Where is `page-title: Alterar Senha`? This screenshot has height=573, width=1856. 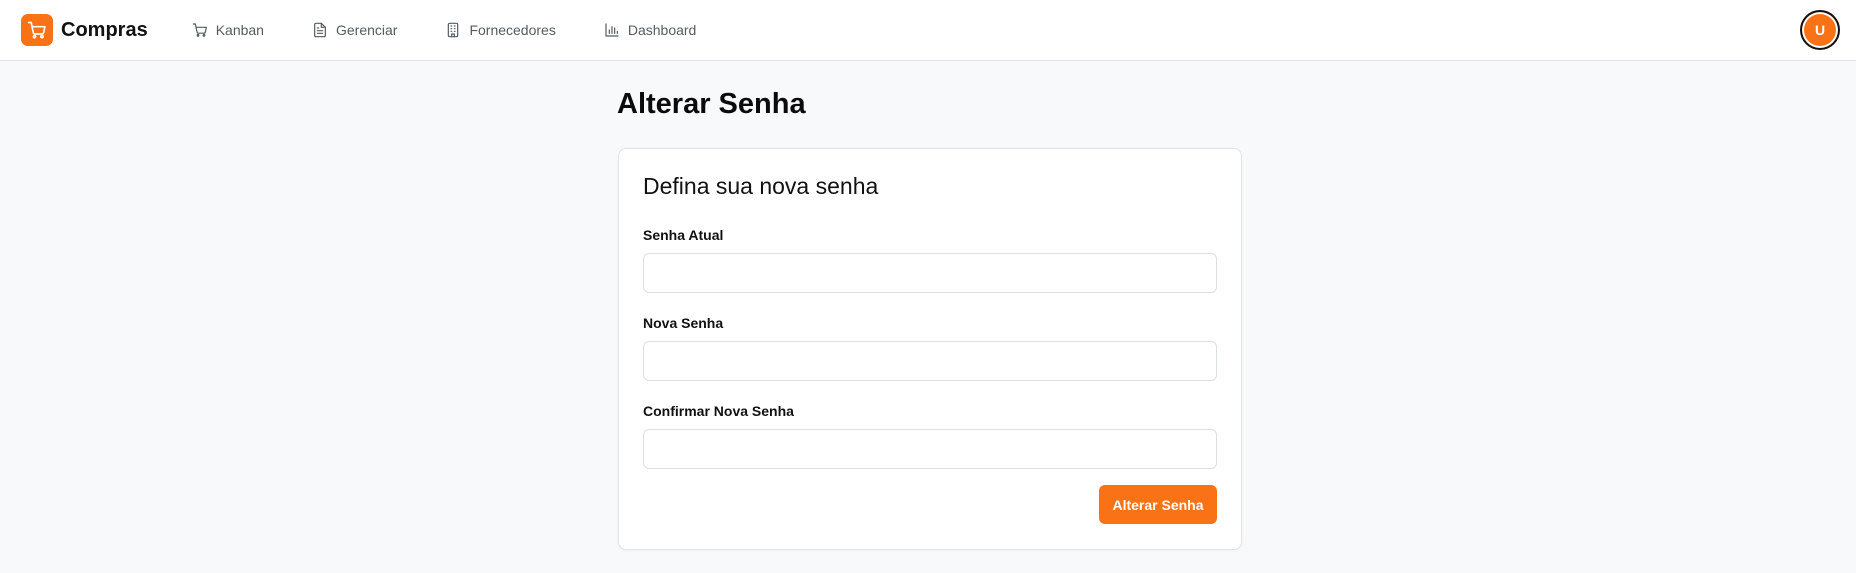
page-title: Alterar Senha is located at coordinates (711, 104).